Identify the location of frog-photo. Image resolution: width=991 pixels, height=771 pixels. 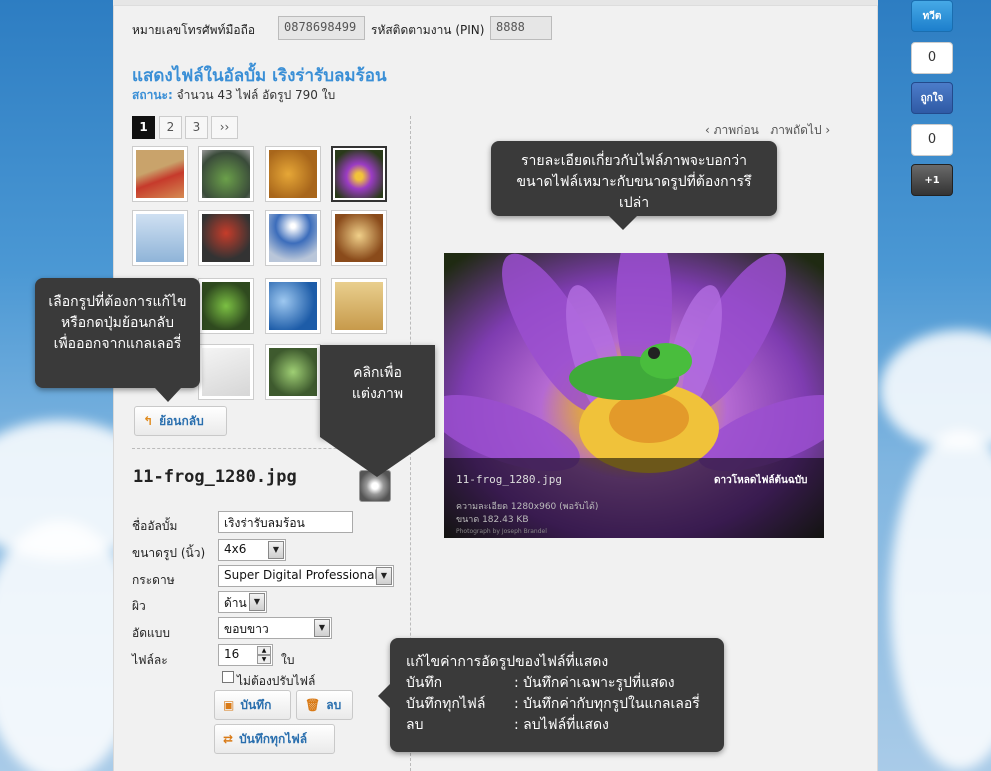
(634, 395).